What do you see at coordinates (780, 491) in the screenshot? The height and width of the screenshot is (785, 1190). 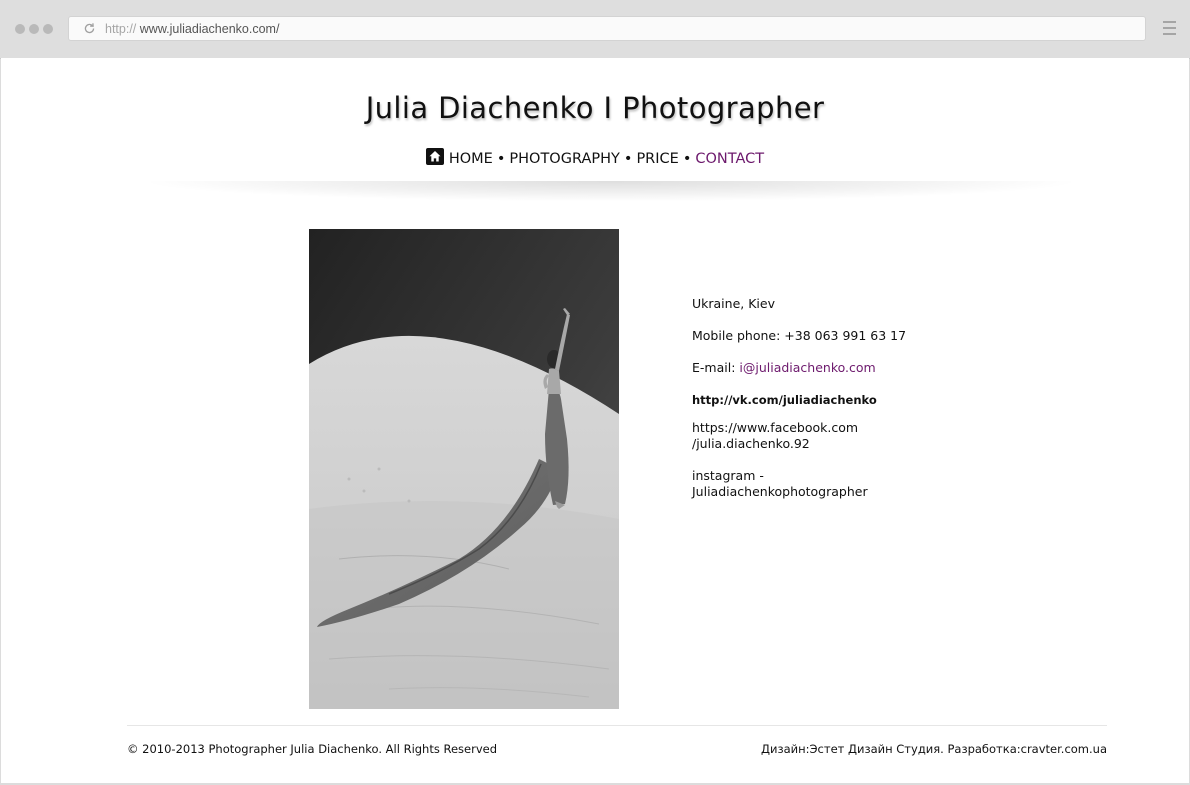 I see `instagram-line-2: Juliadiachenkophotographer` at bounding box center [780, 491].